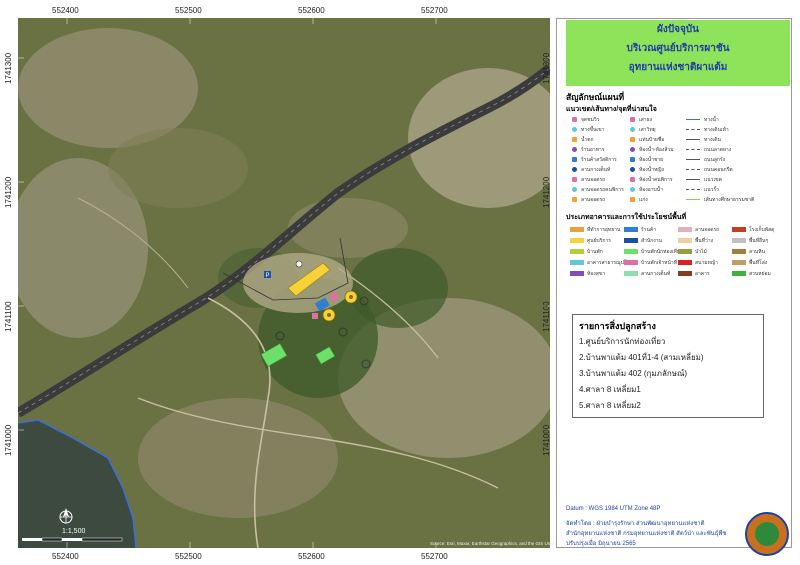  I want to click on shop-icon, so click(315, 316).